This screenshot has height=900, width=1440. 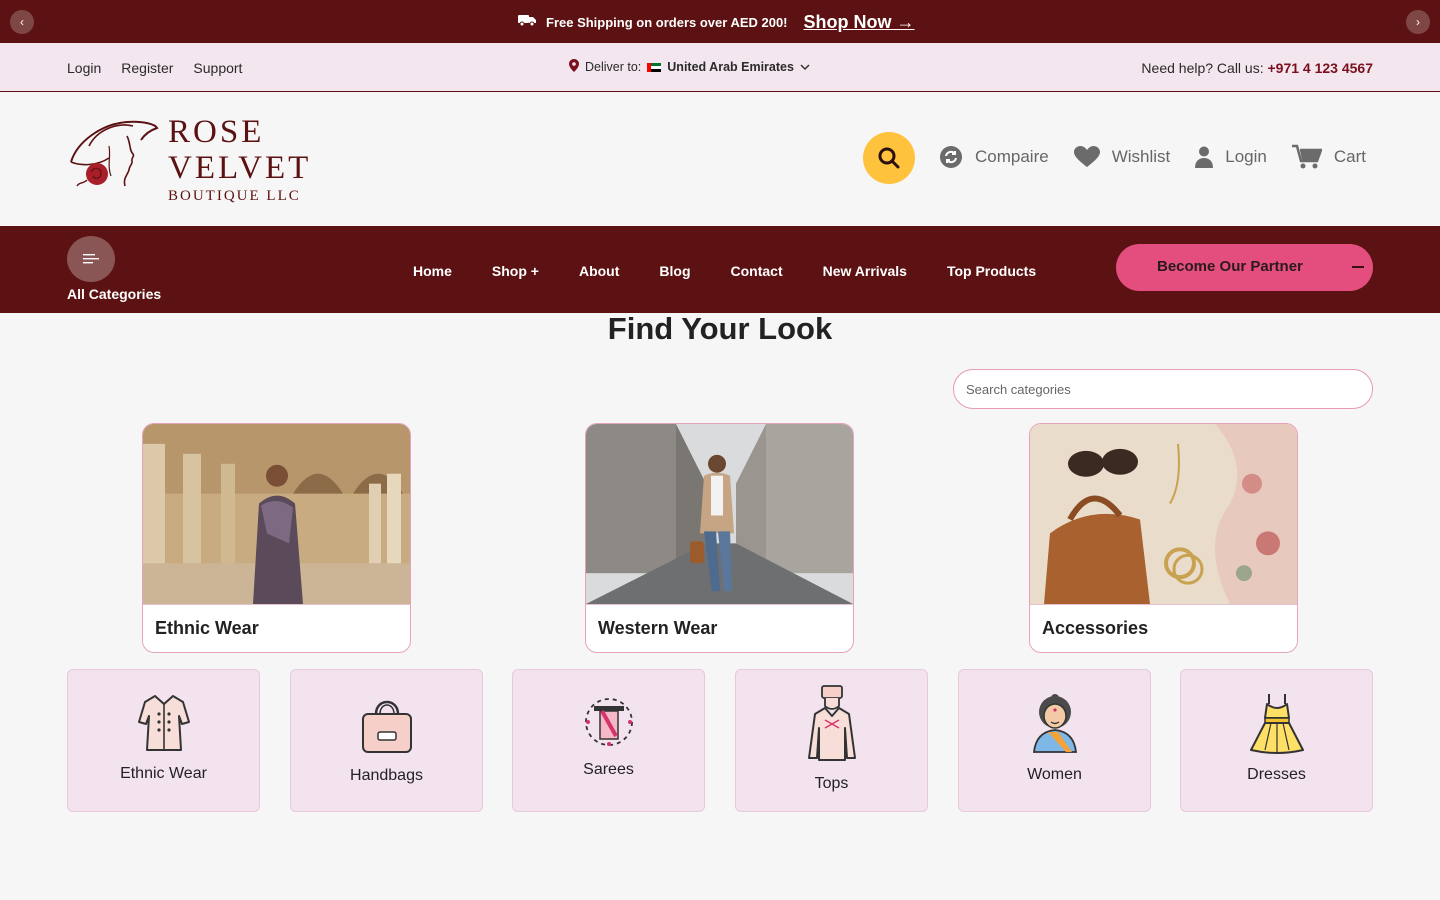 I want to click on search-icon, so click(x=889, y=158).